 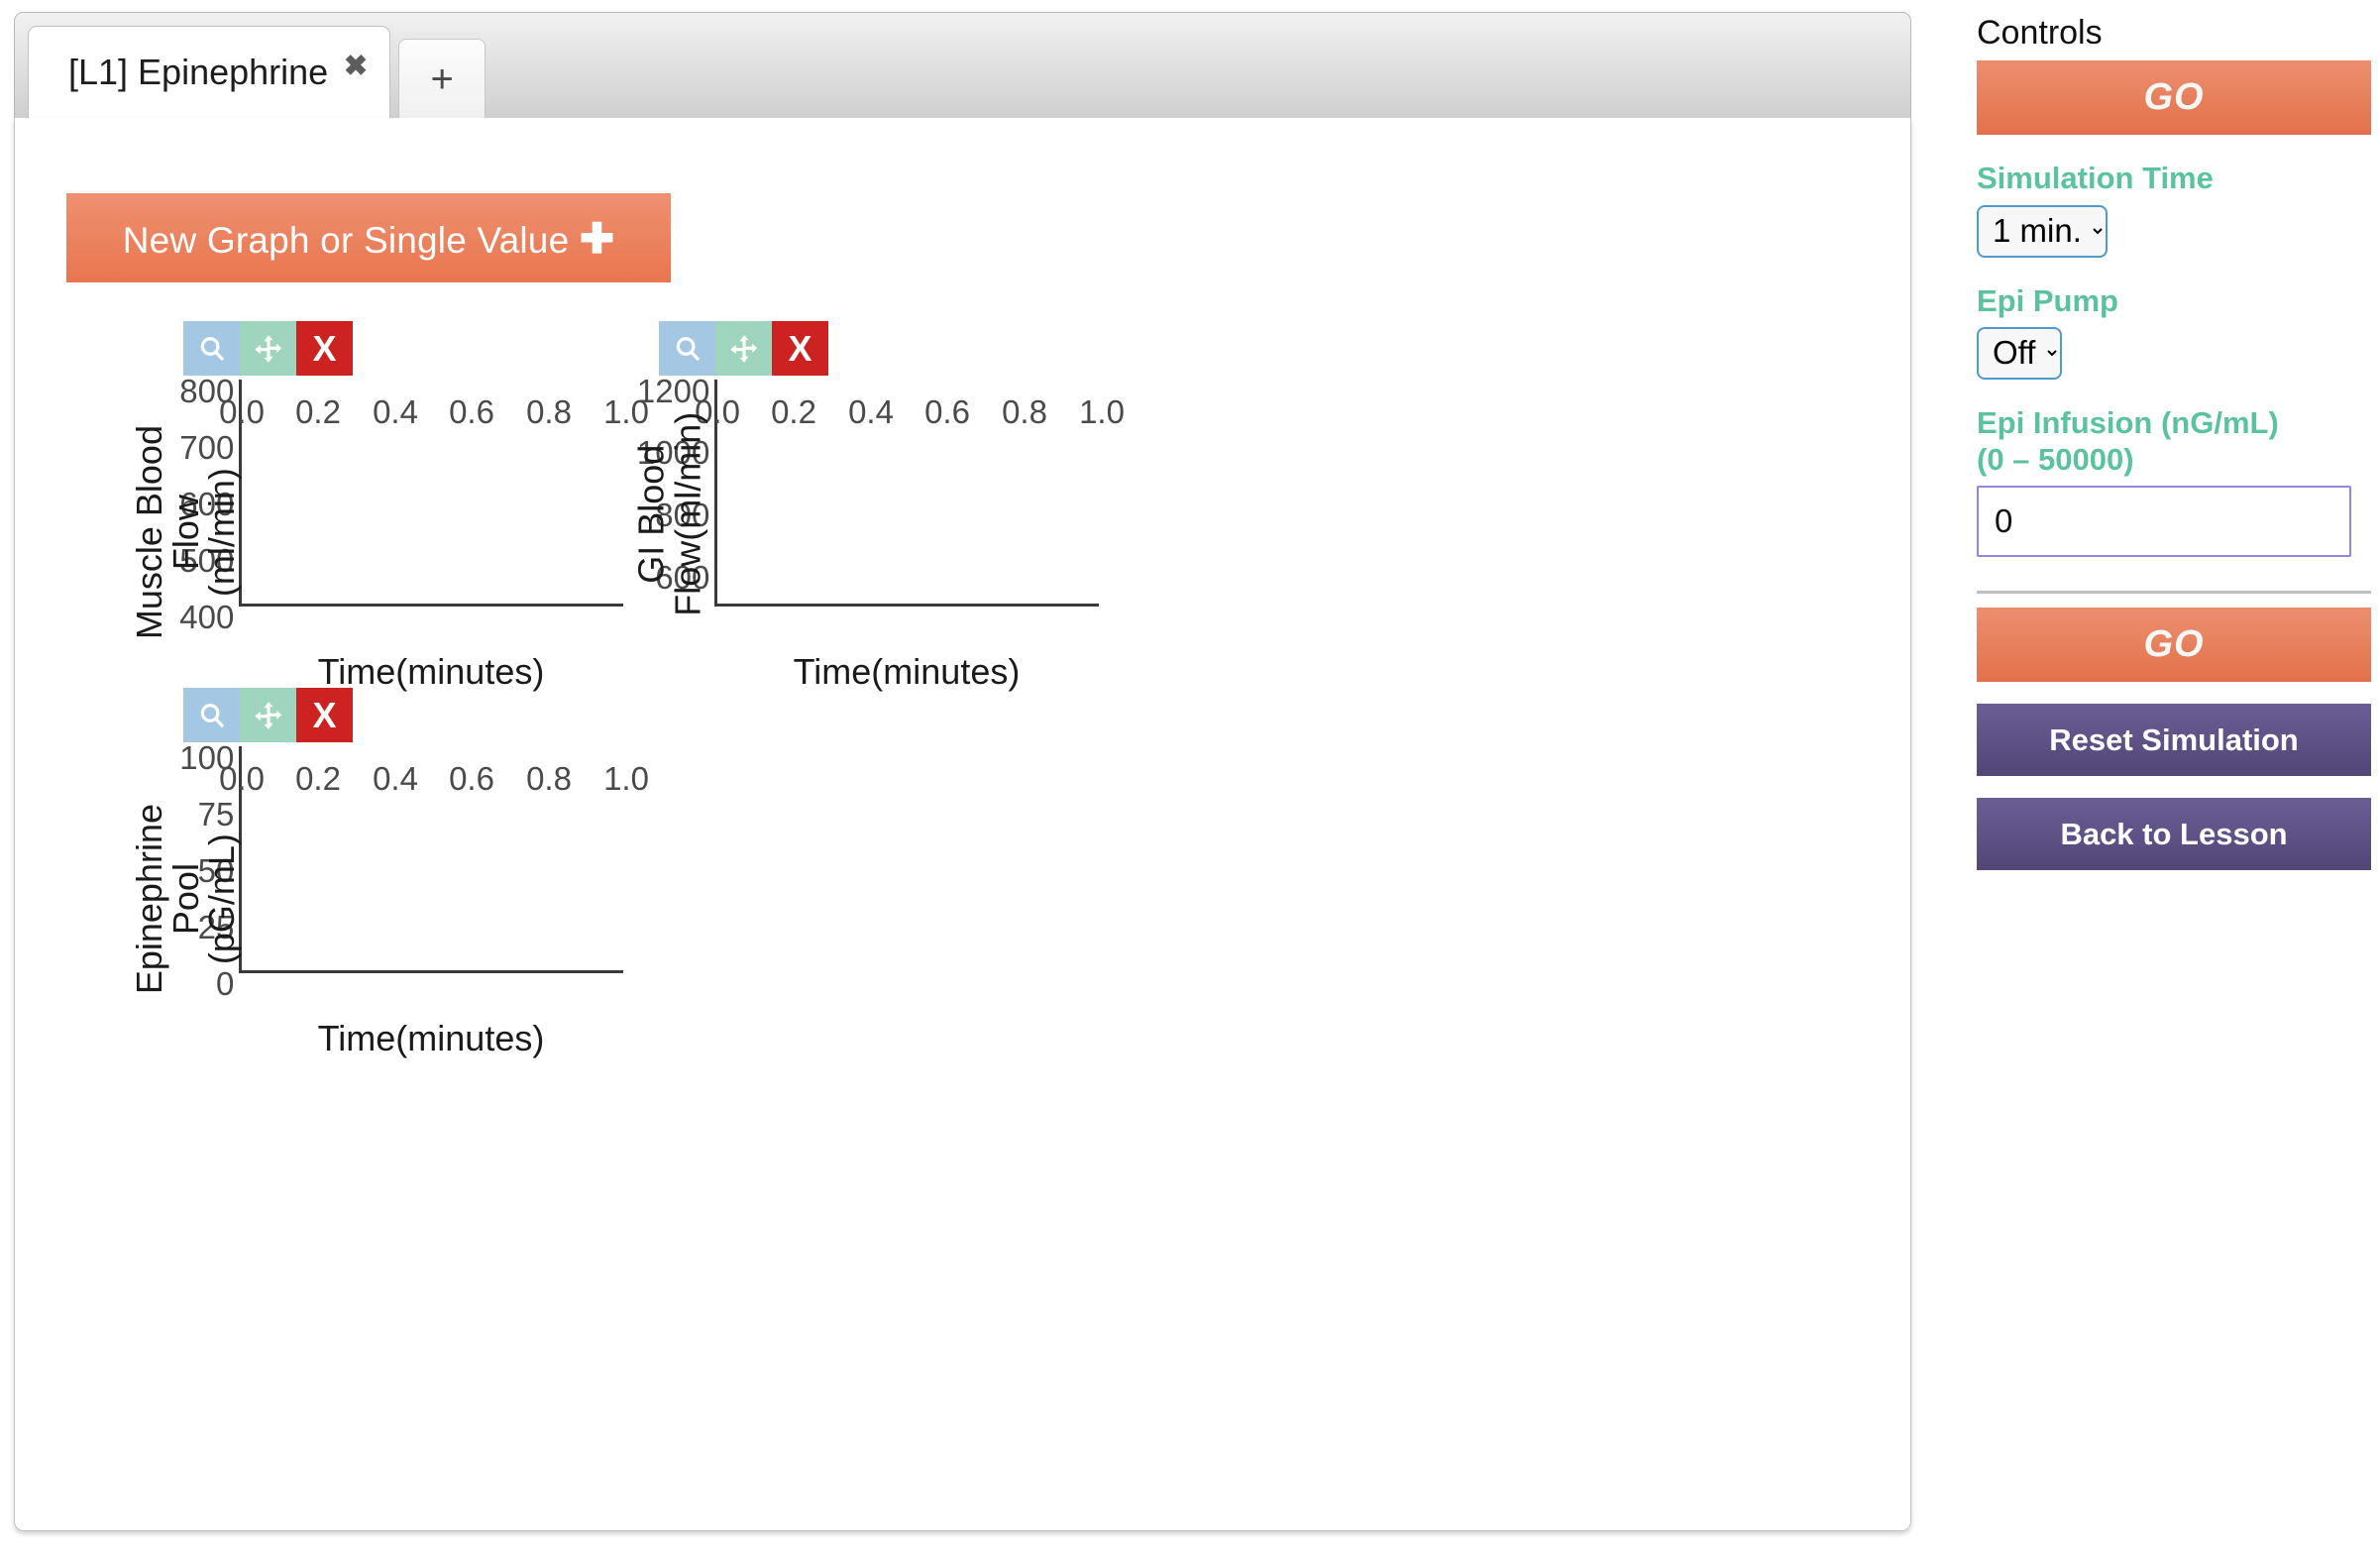 I want to click on plus-icon: ✚, so click(x=597, y=238).